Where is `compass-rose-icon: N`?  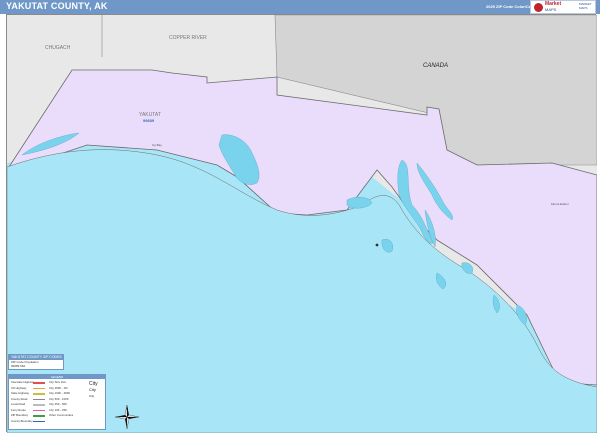
compass-rose-icon: N is located at coordinates (127, 417).